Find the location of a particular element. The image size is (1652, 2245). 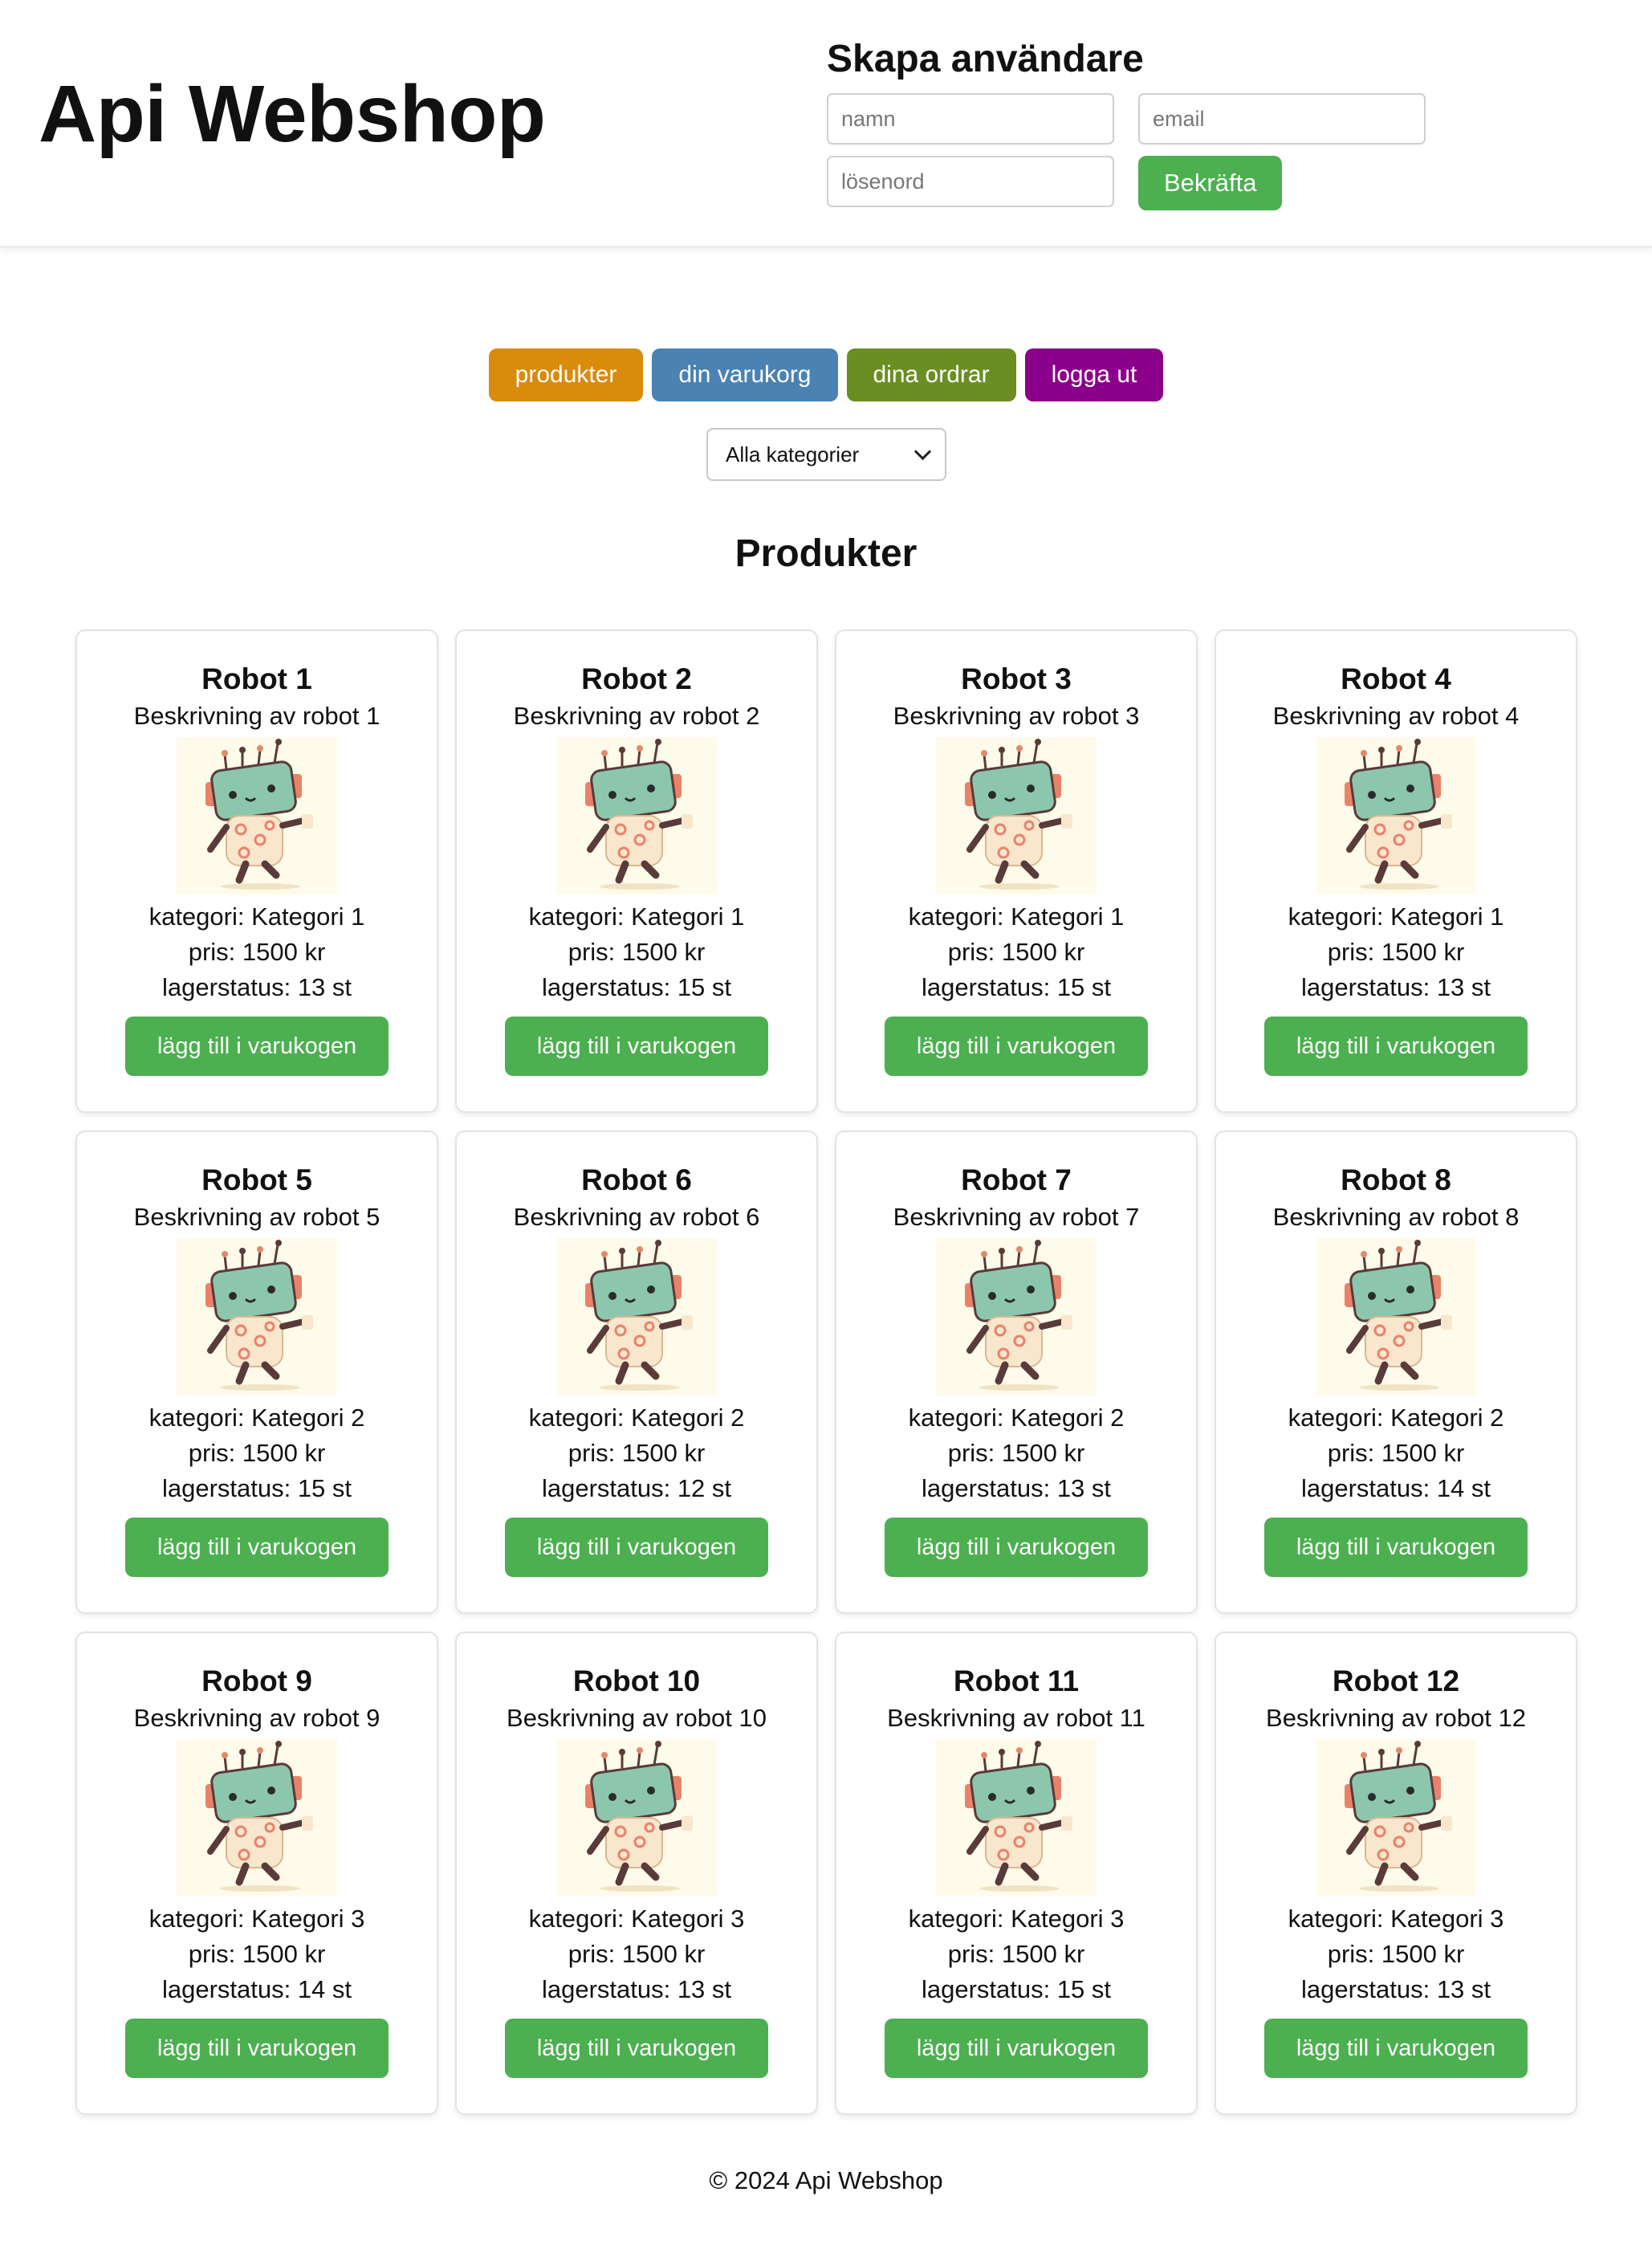

product-description: Beskrivning av robot 1 is located at coordinates (256, 716).